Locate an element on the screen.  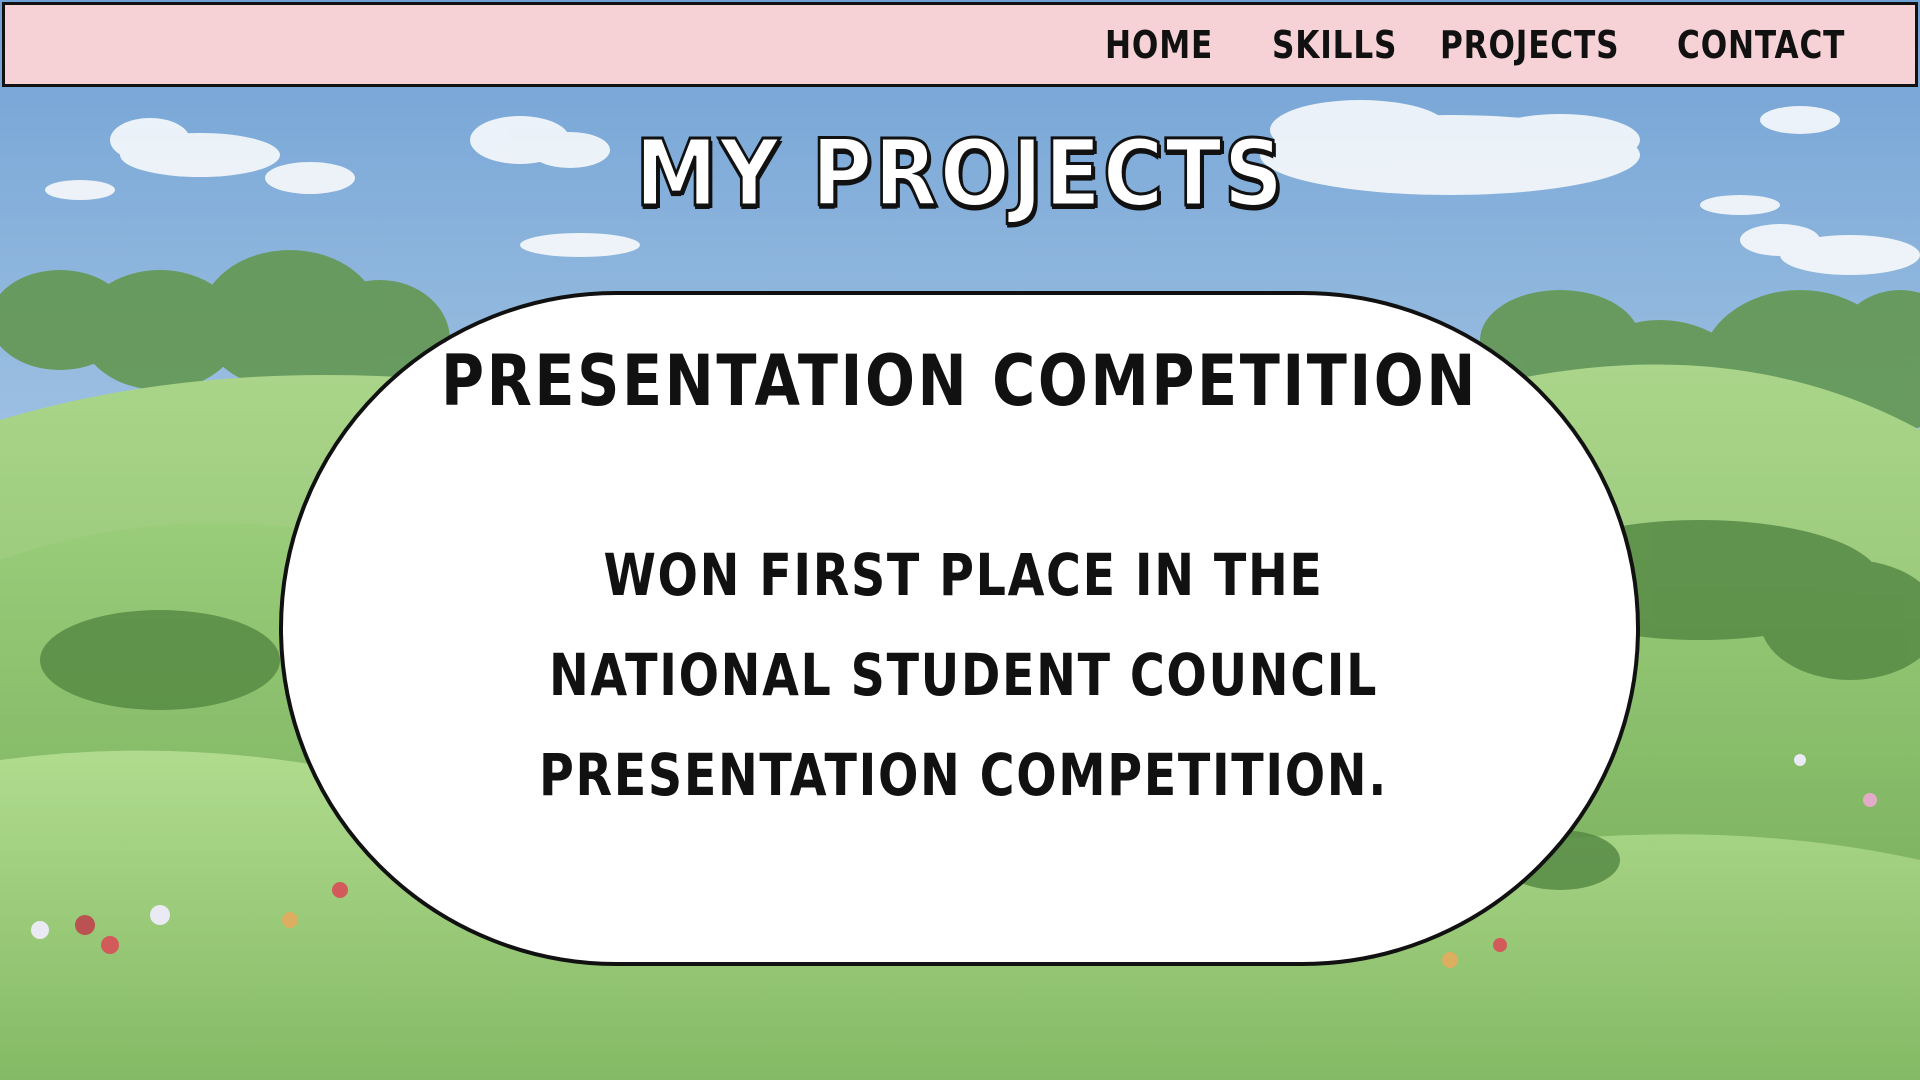
project-description-line: NATIONAL STUDENT COUNCIL is located at coordinates (963, 675).